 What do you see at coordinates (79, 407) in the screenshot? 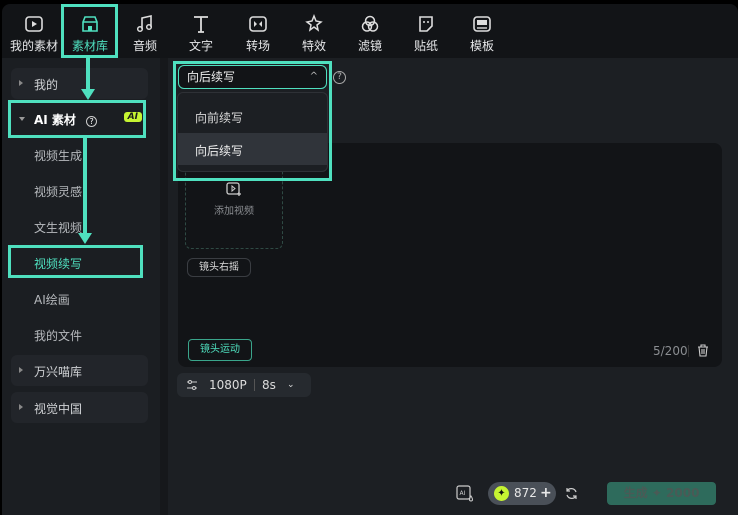
I see `sidebar-group-visual-china: 视觉中国` at bounding box center [79, 407].